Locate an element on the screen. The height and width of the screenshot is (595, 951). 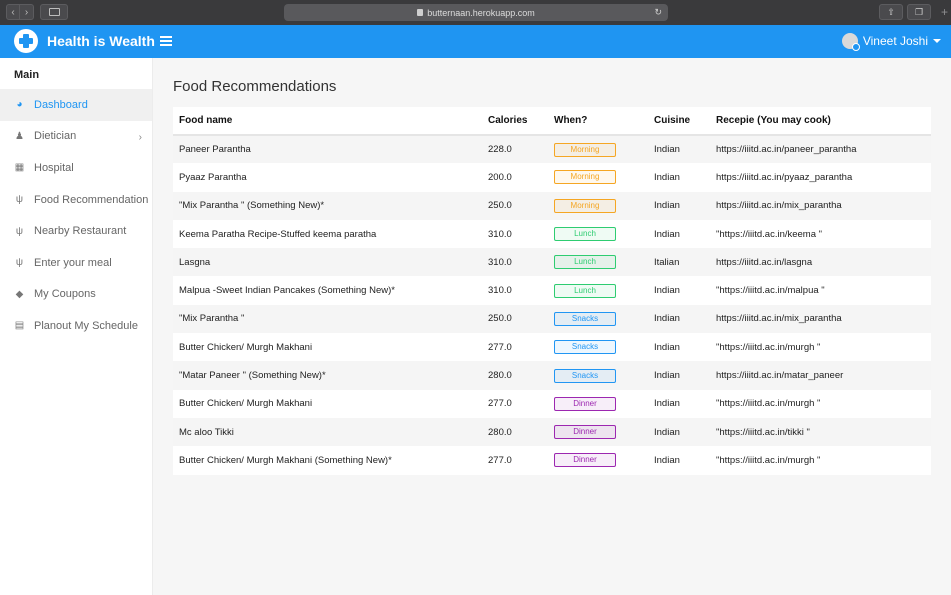
browser-sidebar-icon is located at coordinates (54, 12).